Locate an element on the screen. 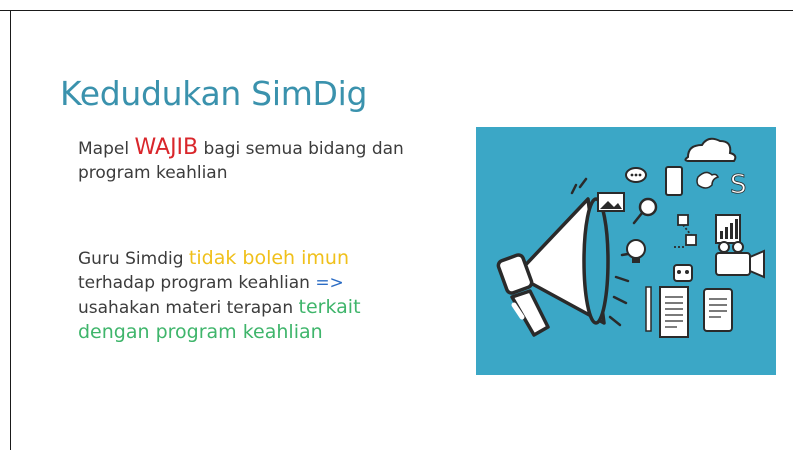 This screenshot has height=450, width=793. para2-text-2: terhadap program keahlian is located at coordinates (197, 283).